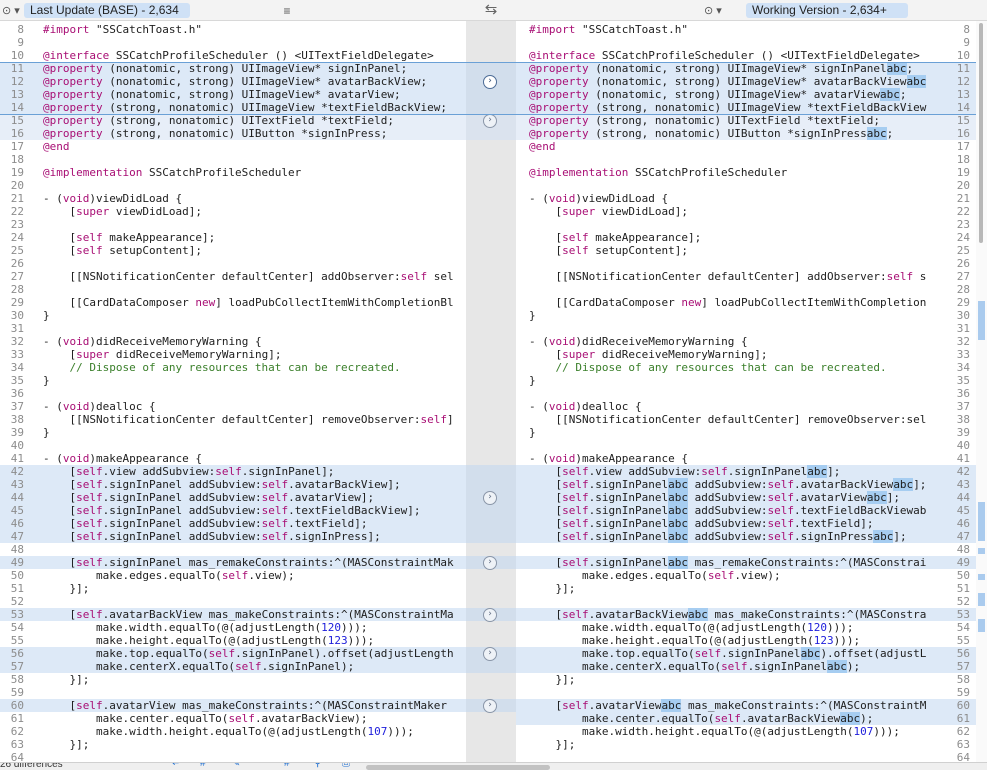 This screenshot has width=987, height=770. What do you see at coordinates (728, 380) in the screenshot?
I see `right-code-line: }` at bounding box center [728, 380].